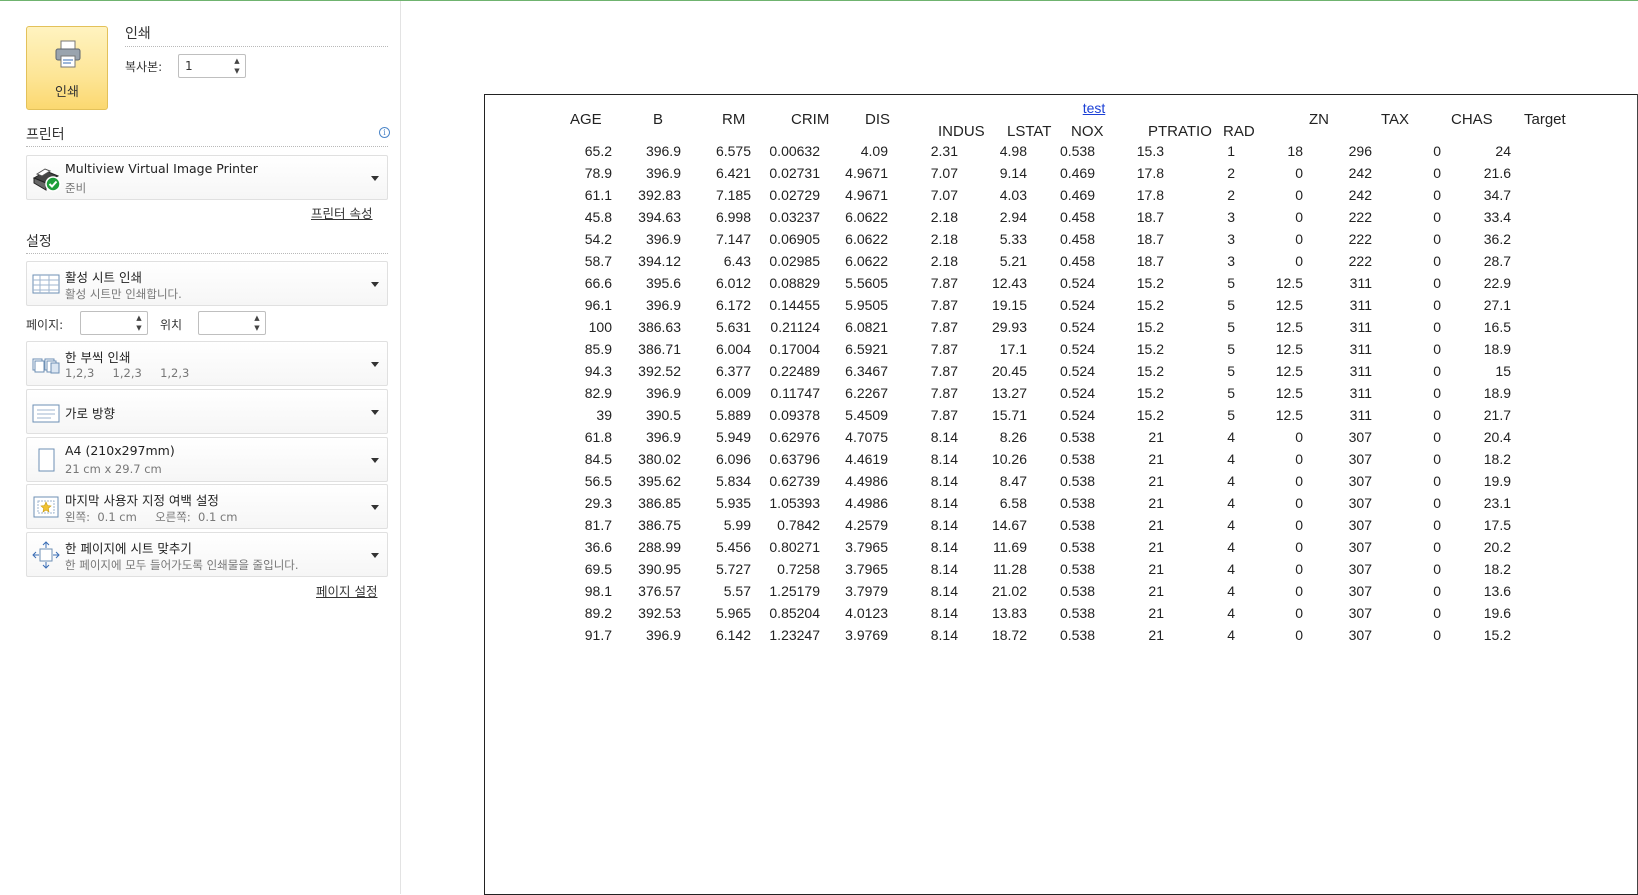 This screenshot has height=895, width=1638. Describe the element at coordinates (46, 179) in the screenshot. I see `printer-ready-icon` at that location.